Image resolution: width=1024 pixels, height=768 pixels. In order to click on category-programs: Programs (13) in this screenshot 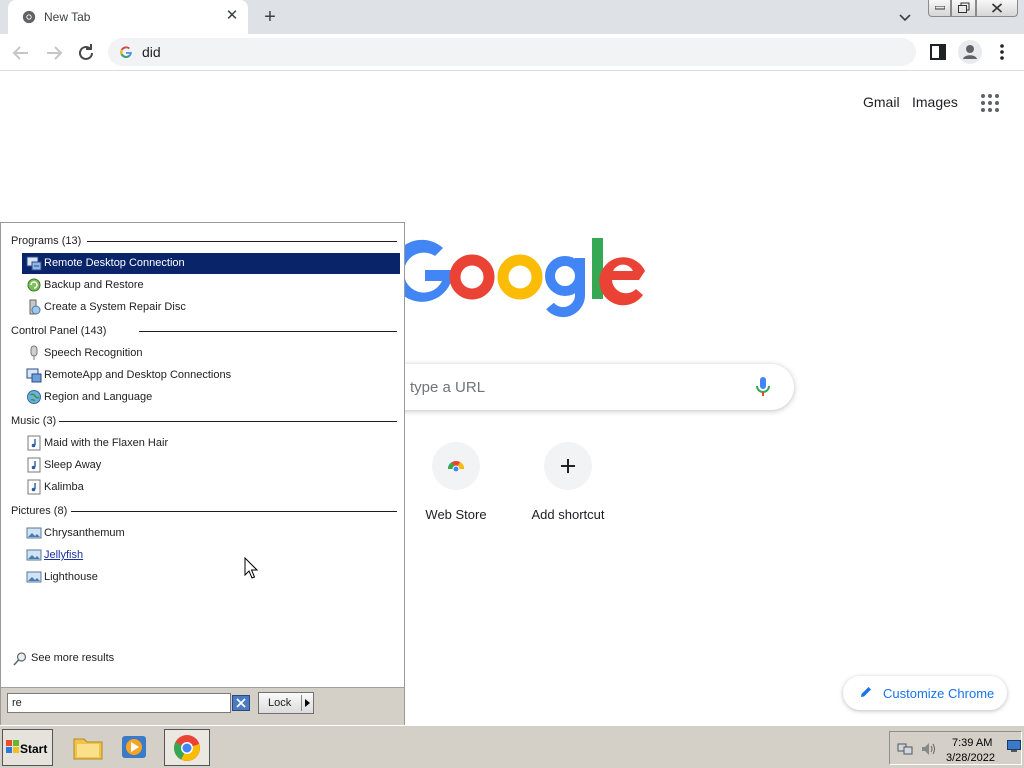, I will do `click(46, 241)`.